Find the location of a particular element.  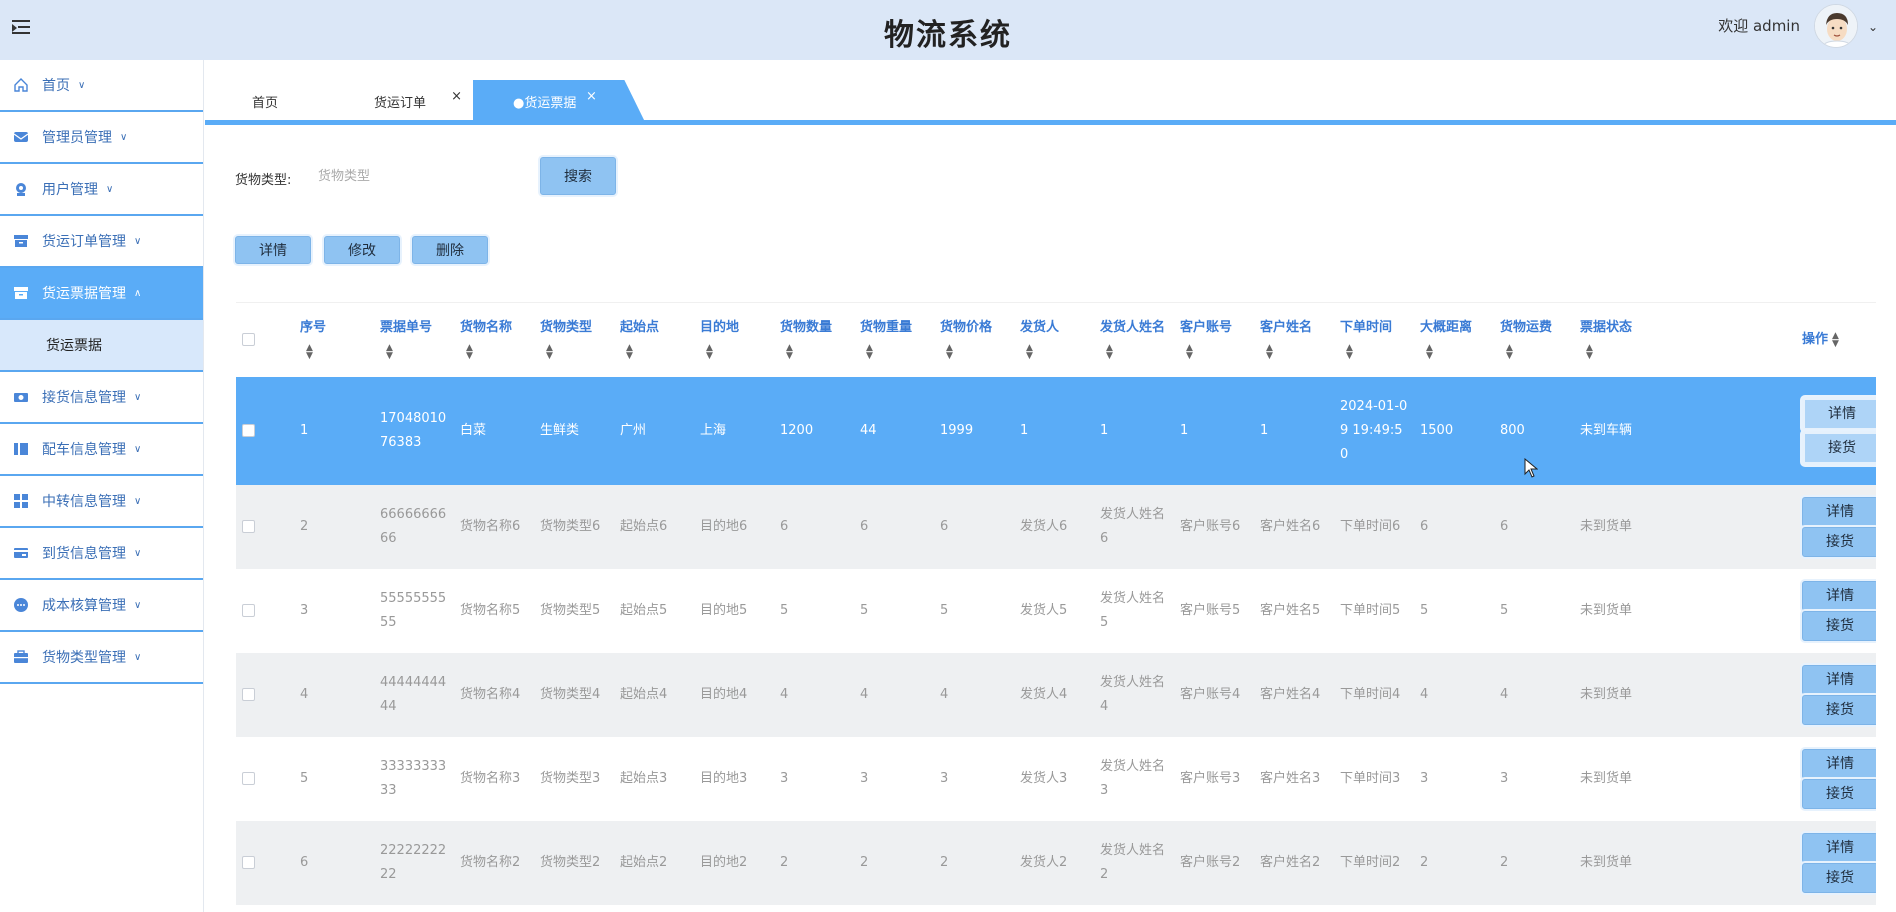

tab-freight-orders: 货运订单 × is located at coordinates (400, 101).